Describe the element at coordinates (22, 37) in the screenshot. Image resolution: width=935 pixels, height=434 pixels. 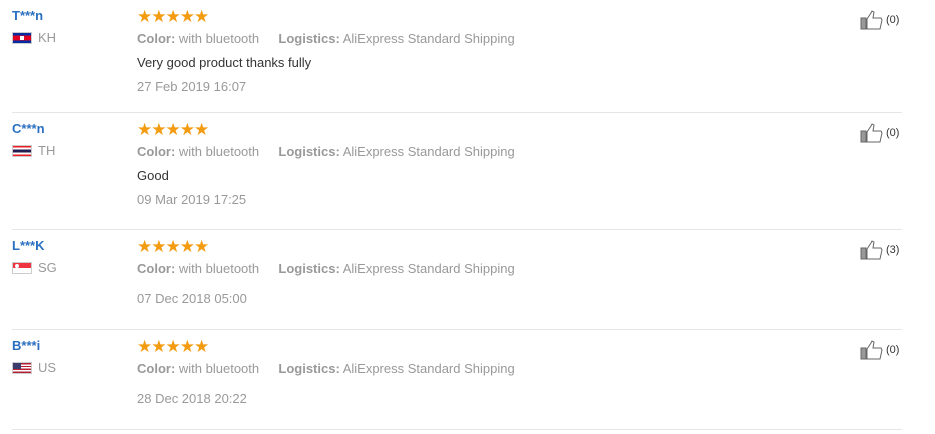
I see `kh-flag-icon` at that location.